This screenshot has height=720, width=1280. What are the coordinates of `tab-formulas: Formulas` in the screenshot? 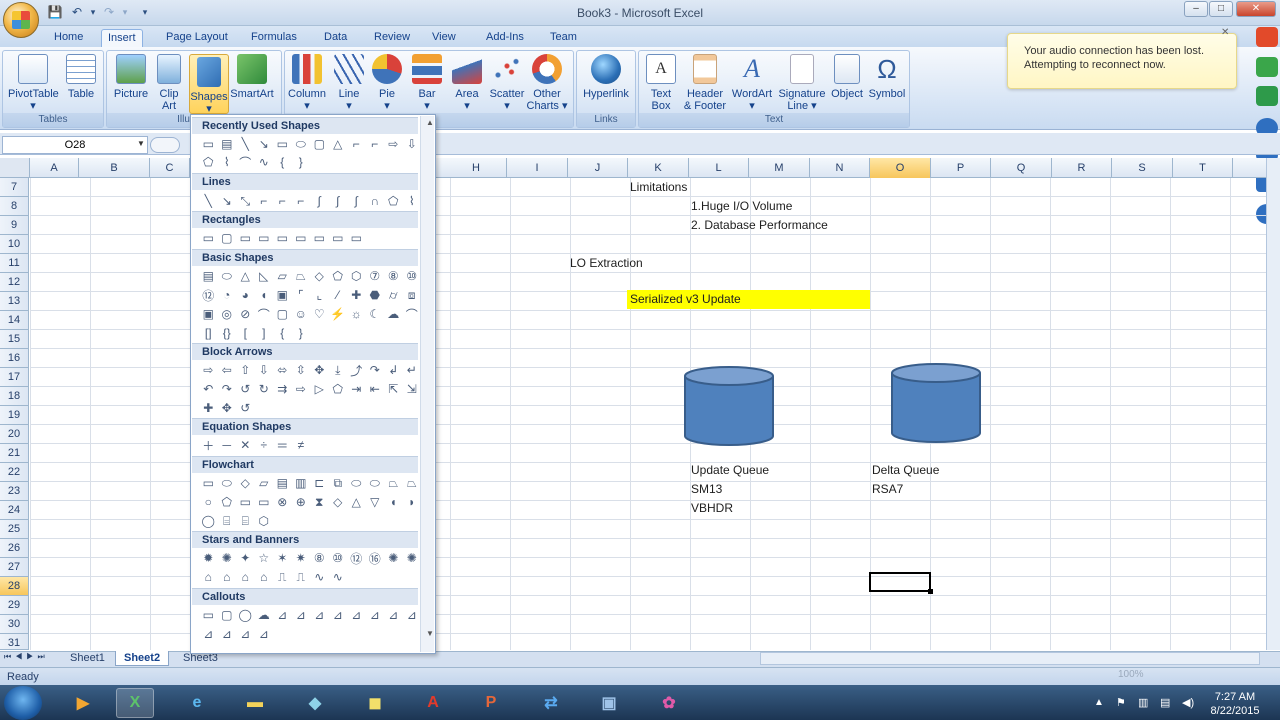 It's located at (274, 38).